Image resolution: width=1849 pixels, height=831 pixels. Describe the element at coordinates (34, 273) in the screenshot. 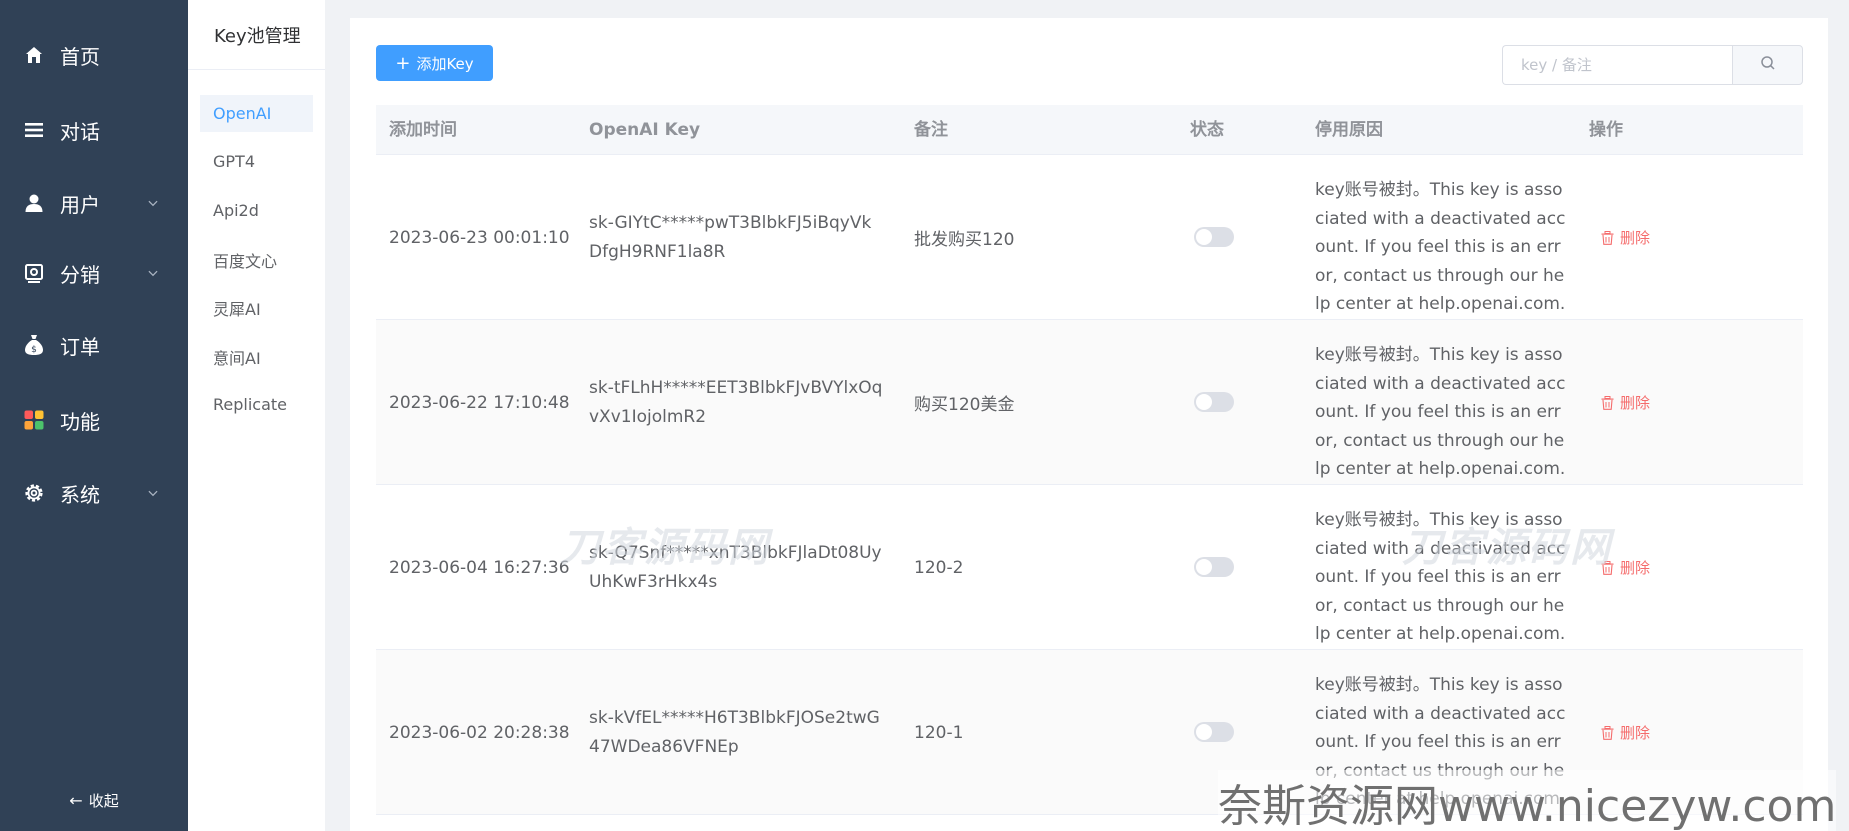

I see `distribution-icon` at that location.